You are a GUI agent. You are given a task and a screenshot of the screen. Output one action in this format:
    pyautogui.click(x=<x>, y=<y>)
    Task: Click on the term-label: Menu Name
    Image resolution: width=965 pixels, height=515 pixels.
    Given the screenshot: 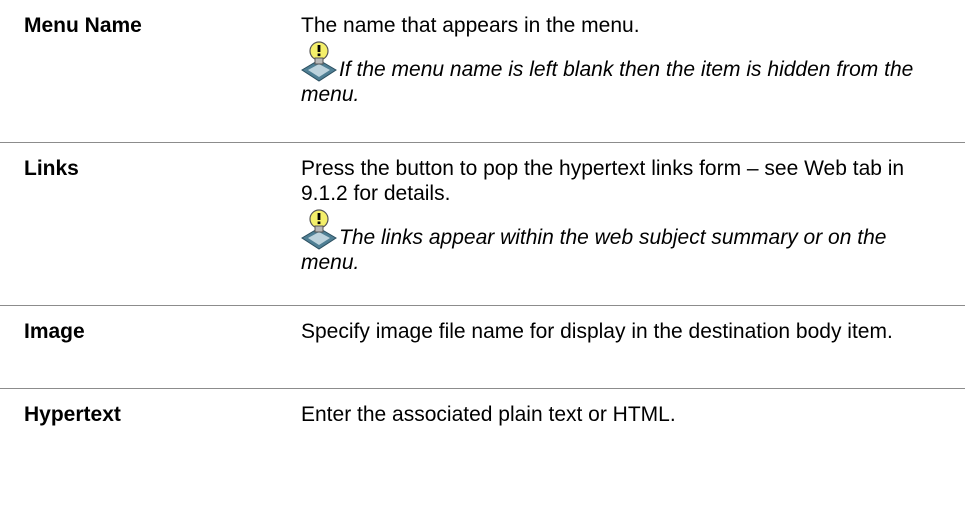 What is the action you would take?
    pyautogui.click(x=83, y=25)
    